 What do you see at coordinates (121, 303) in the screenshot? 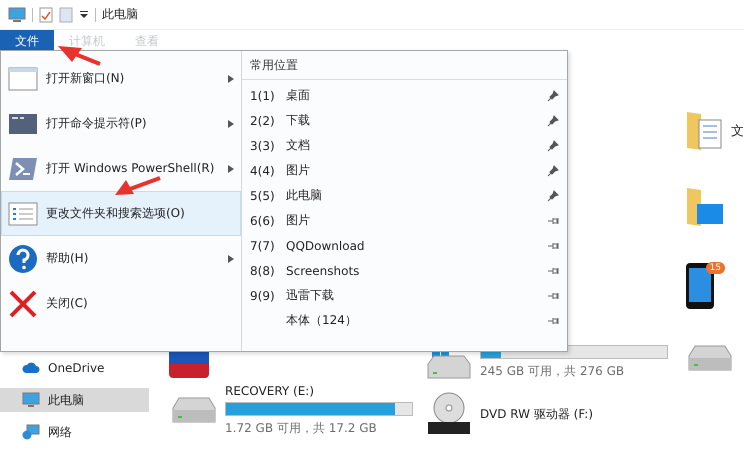
I see `menu-item: 关闭(C)` at bounding box center [121, 303].